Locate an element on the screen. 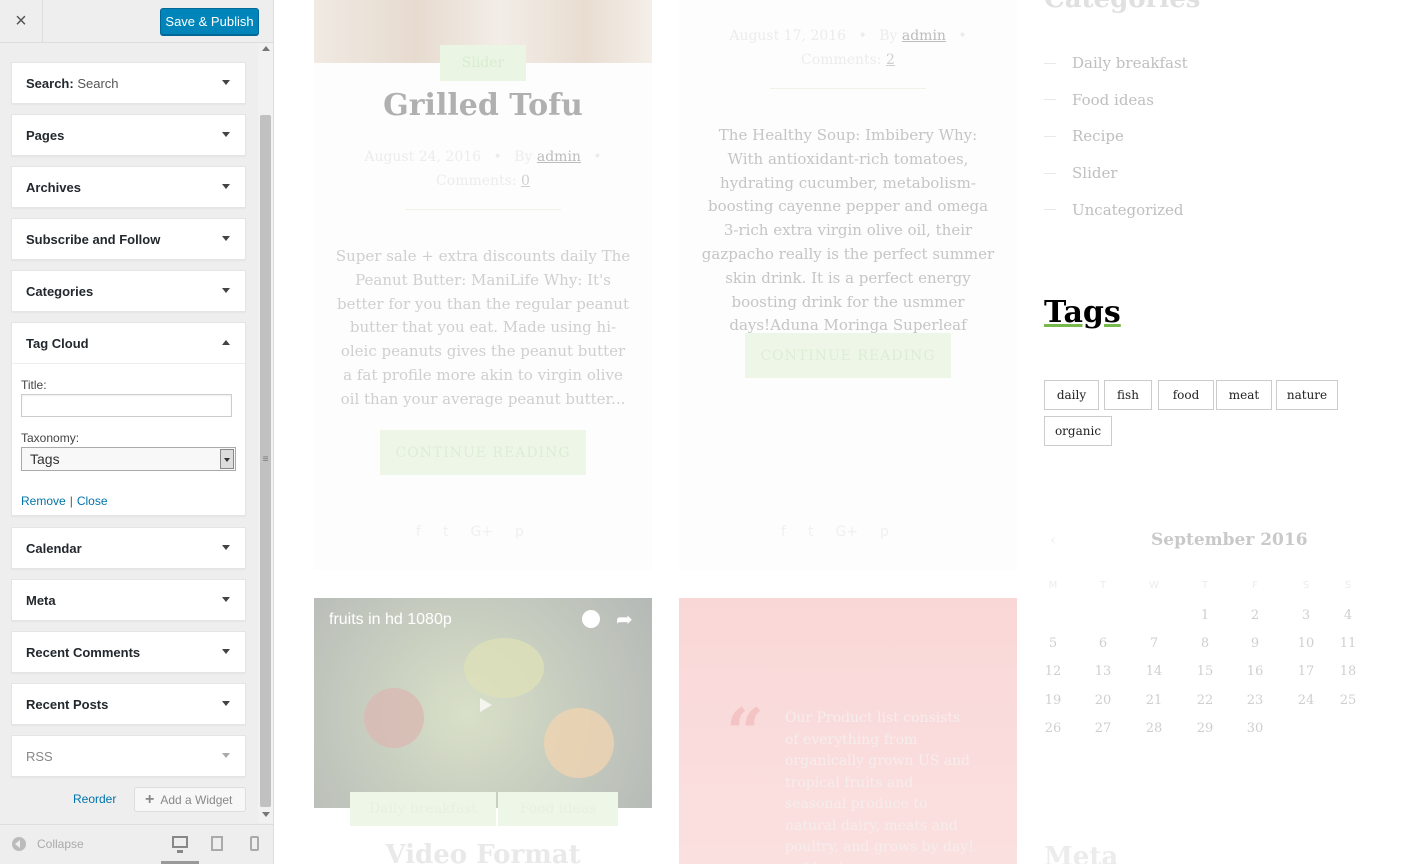 Image resolution: width=1419 pixels, height=864 pixels. calendar-weekday: T is located at coordinates (1103, 585).